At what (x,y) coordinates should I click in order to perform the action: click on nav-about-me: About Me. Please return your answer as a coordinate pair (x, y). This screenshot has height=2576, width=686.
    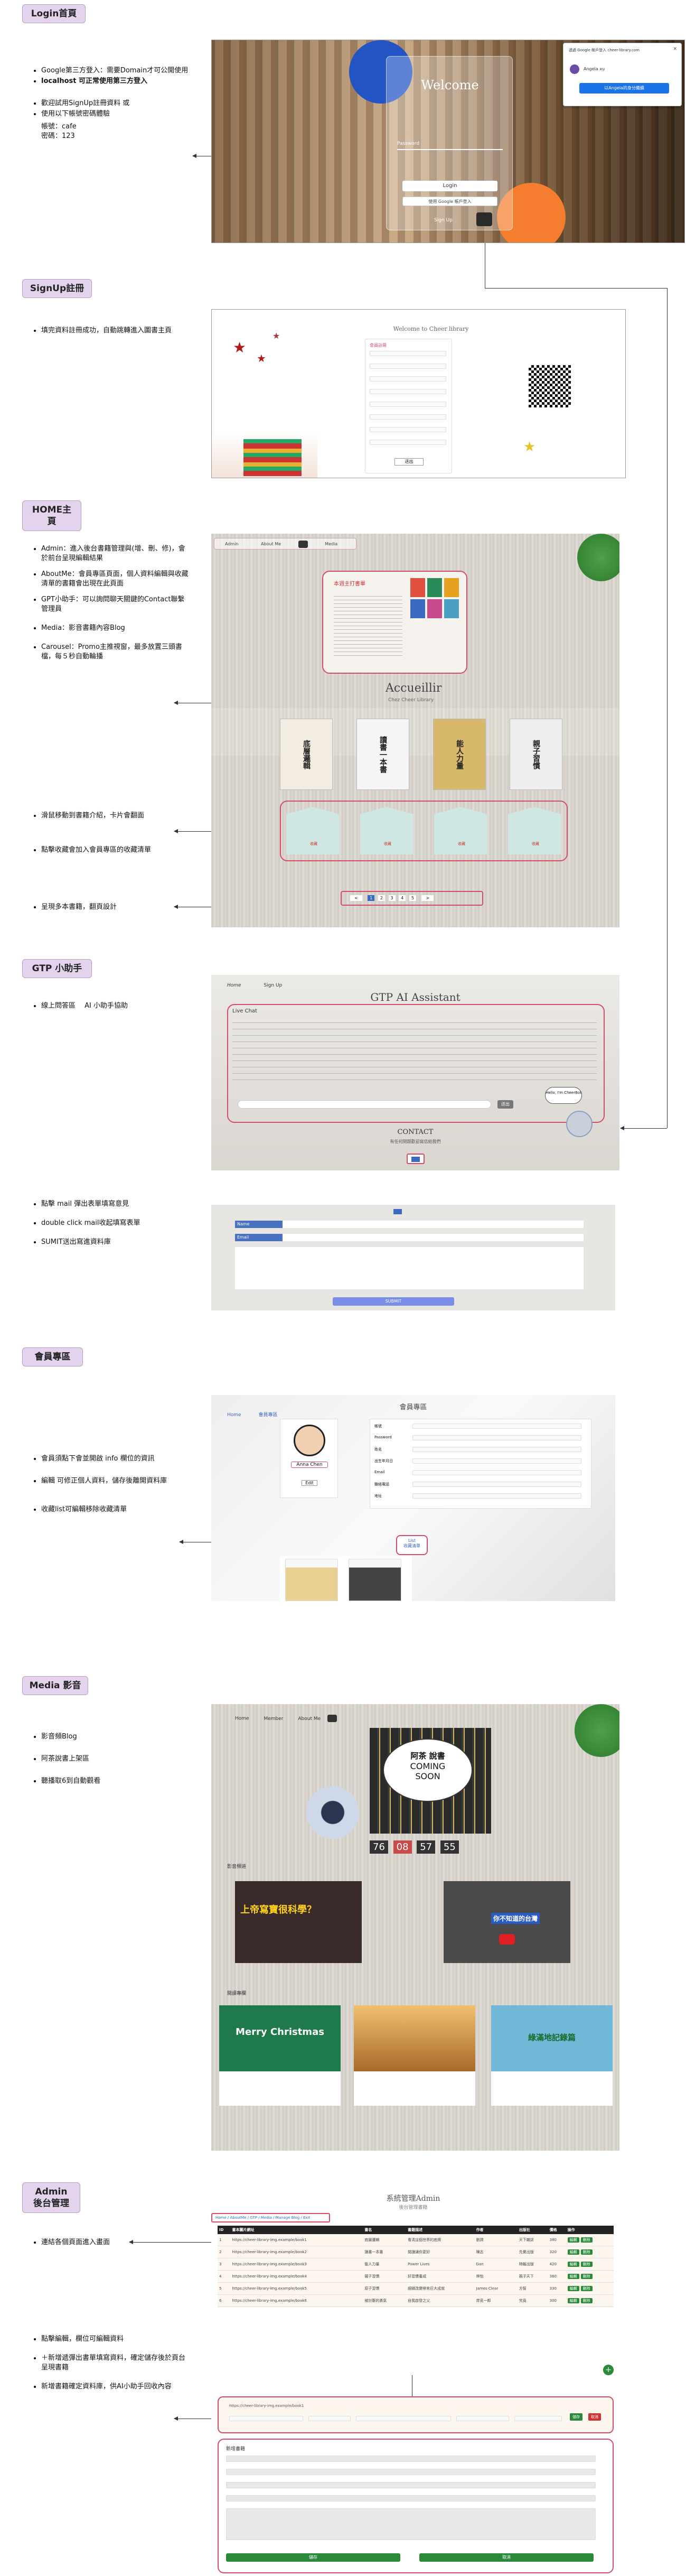
    Looking at the image, I should click on (271, 544).